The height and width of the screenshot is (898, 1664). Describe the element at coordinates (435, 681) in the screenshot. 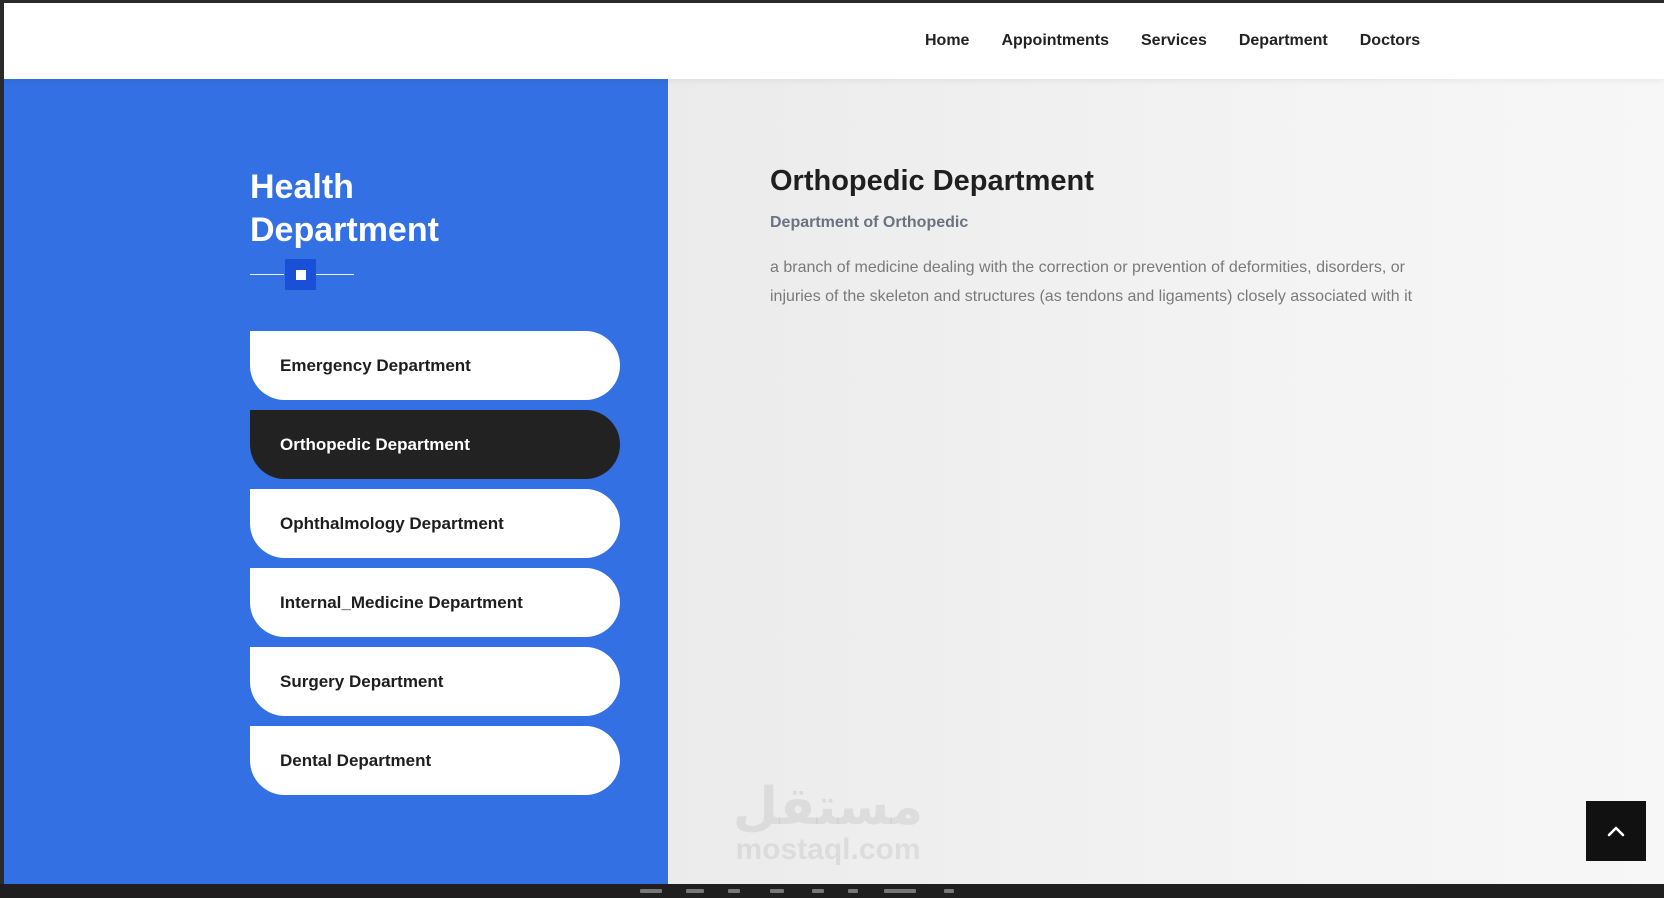

I see `dept-item-surgery: Surgery Department` at that location.